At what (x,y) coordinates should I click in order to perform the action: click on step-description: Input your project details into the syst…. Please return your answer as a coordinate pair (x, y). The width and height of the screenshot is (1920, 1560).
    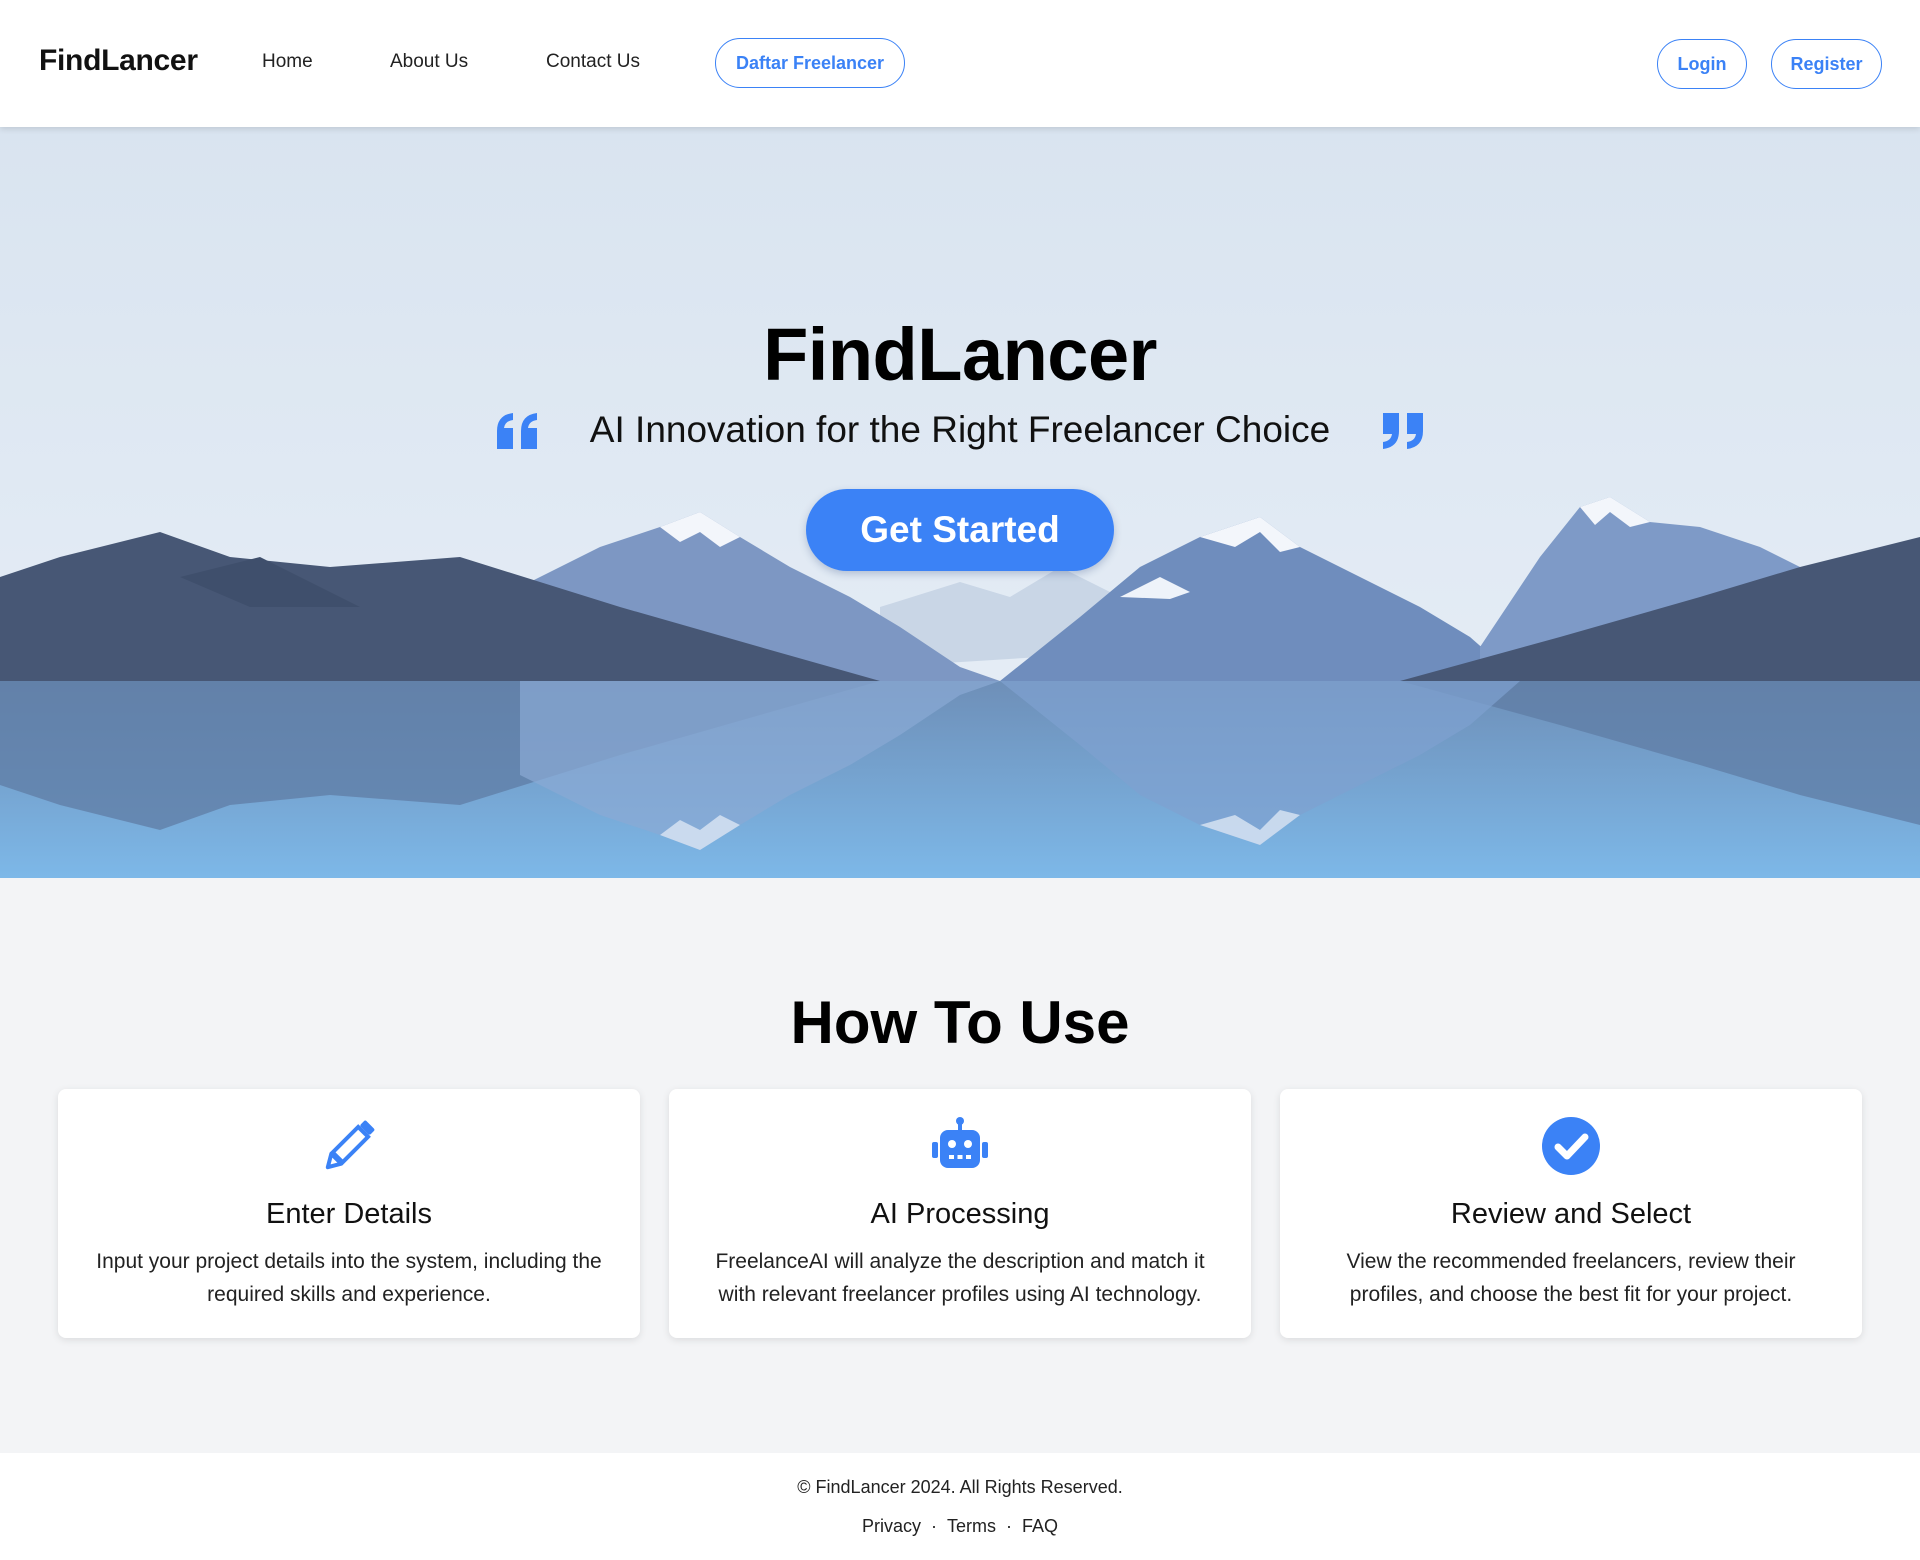
    Looking at the image, I should click on (349, 1278).